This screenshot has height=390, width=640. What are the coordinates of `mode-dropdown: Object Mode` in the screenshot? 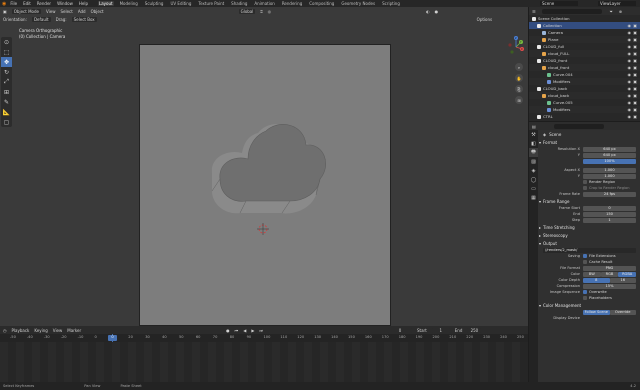 It's located at (26, 11).